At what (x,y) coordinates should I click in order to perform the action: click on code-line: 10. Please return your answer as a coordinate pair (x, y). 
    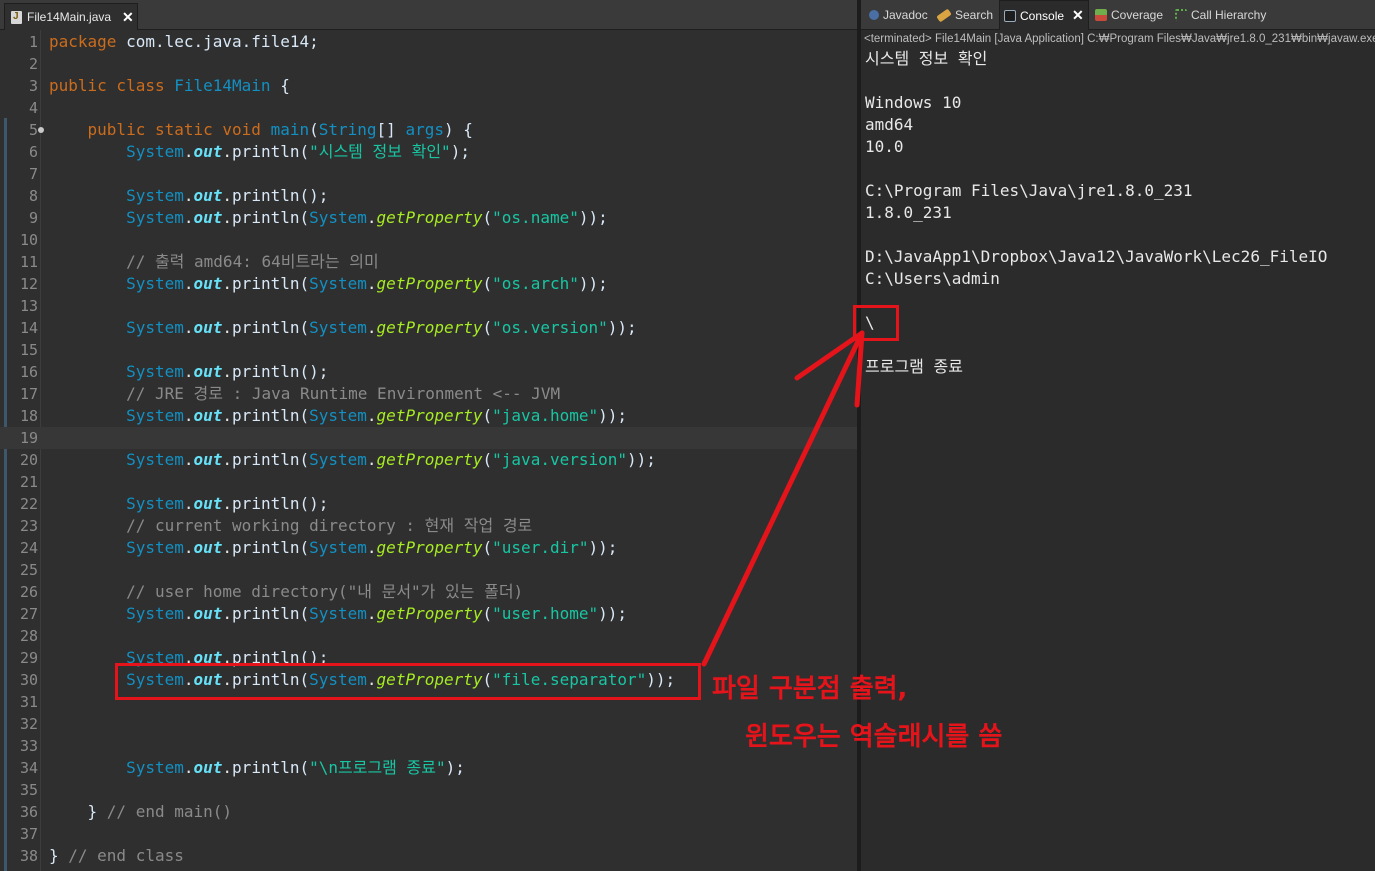
    Looking at the image, I should click on (428, 240).